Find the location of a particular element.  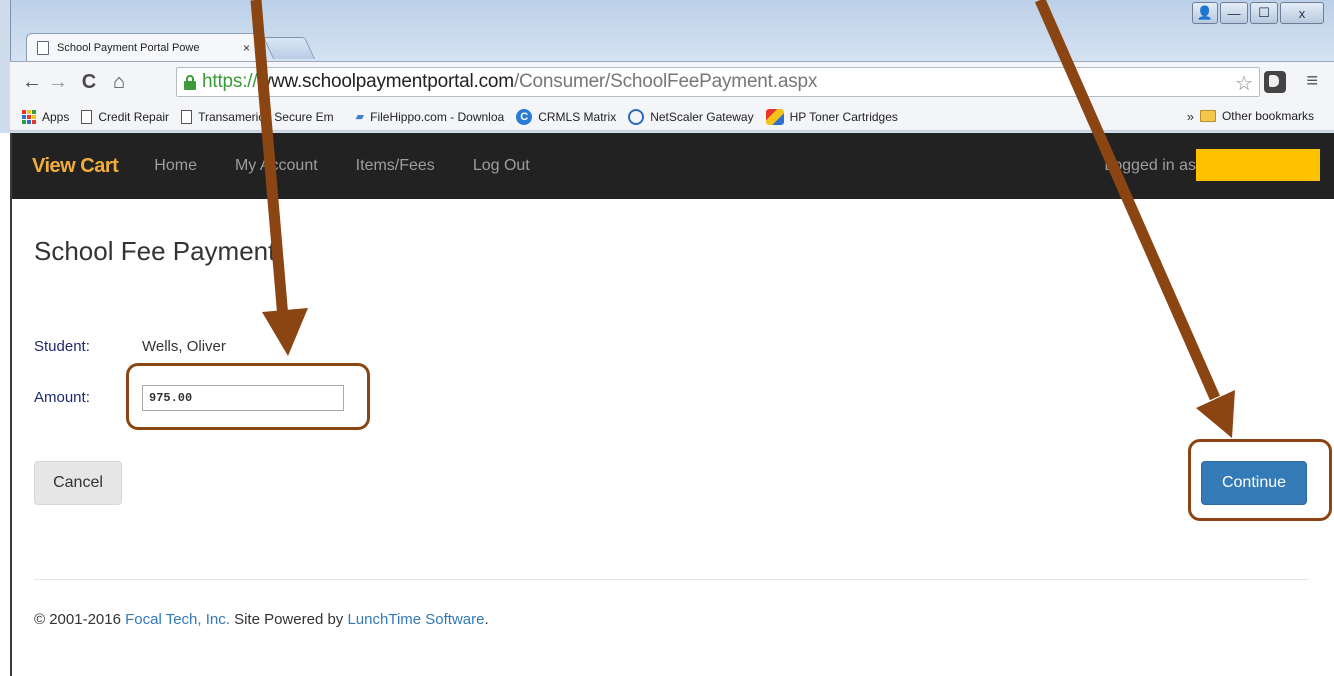

continue-highlight-box is located at coordinates (1260, 480).